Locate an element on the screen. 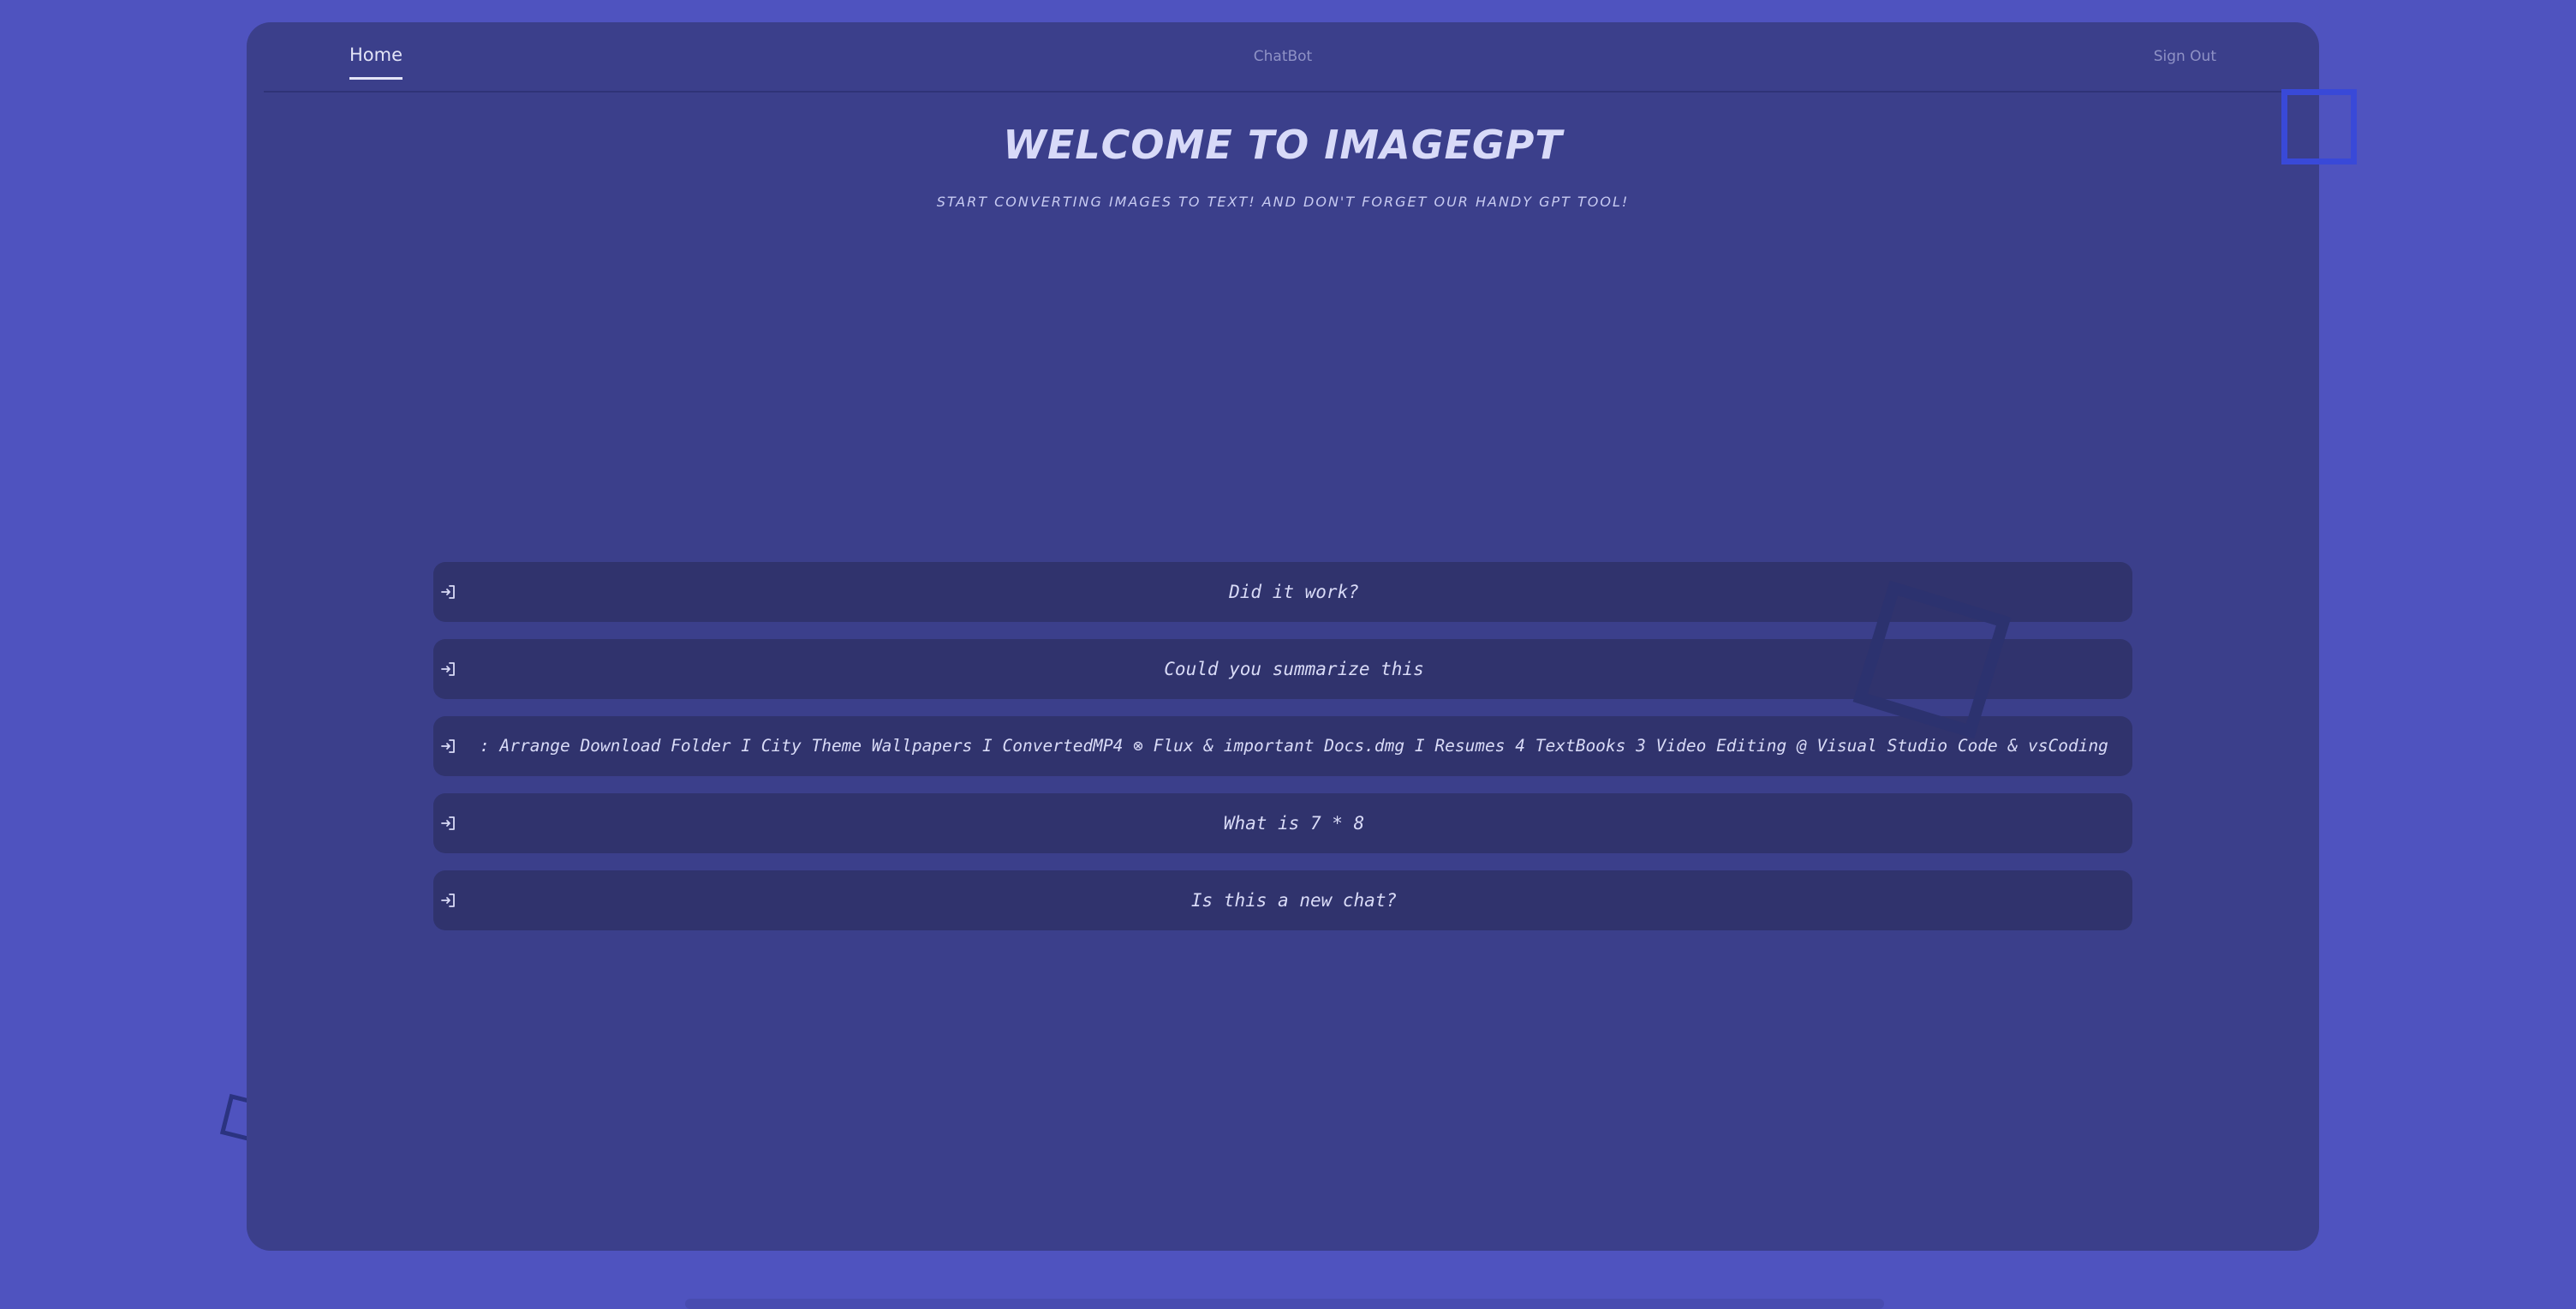  top-navbar: Home ChatBot Sign Out is located at coordinates (1283, 57).